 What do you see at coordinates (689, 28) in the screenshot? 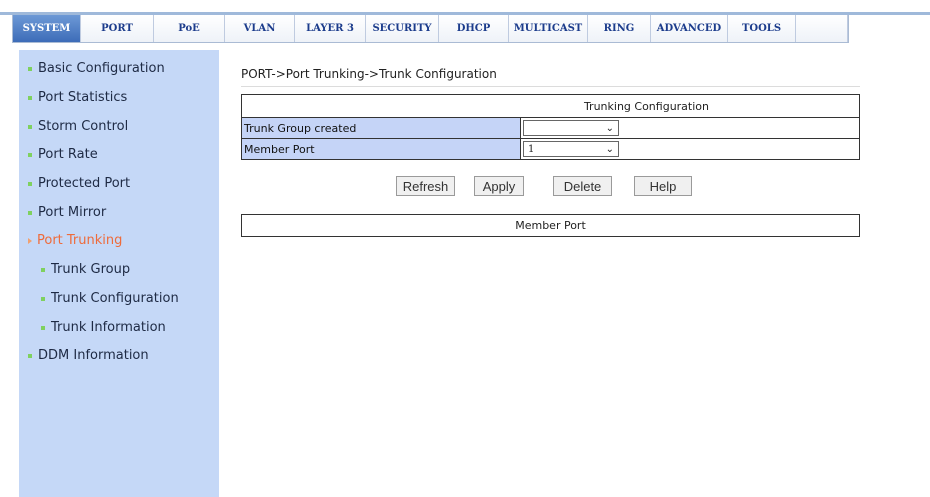
I see `tab-advanced: ADVANCED` at bounding box center [689, 28].